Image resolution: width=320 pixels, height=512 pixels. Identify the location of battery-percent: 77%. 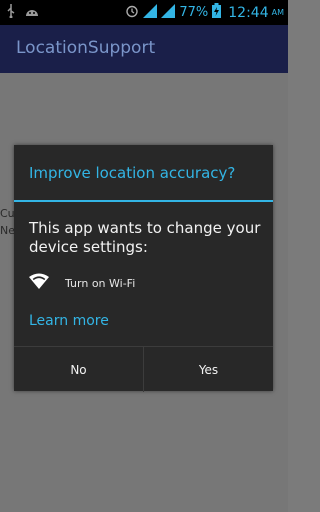
(194, 12).